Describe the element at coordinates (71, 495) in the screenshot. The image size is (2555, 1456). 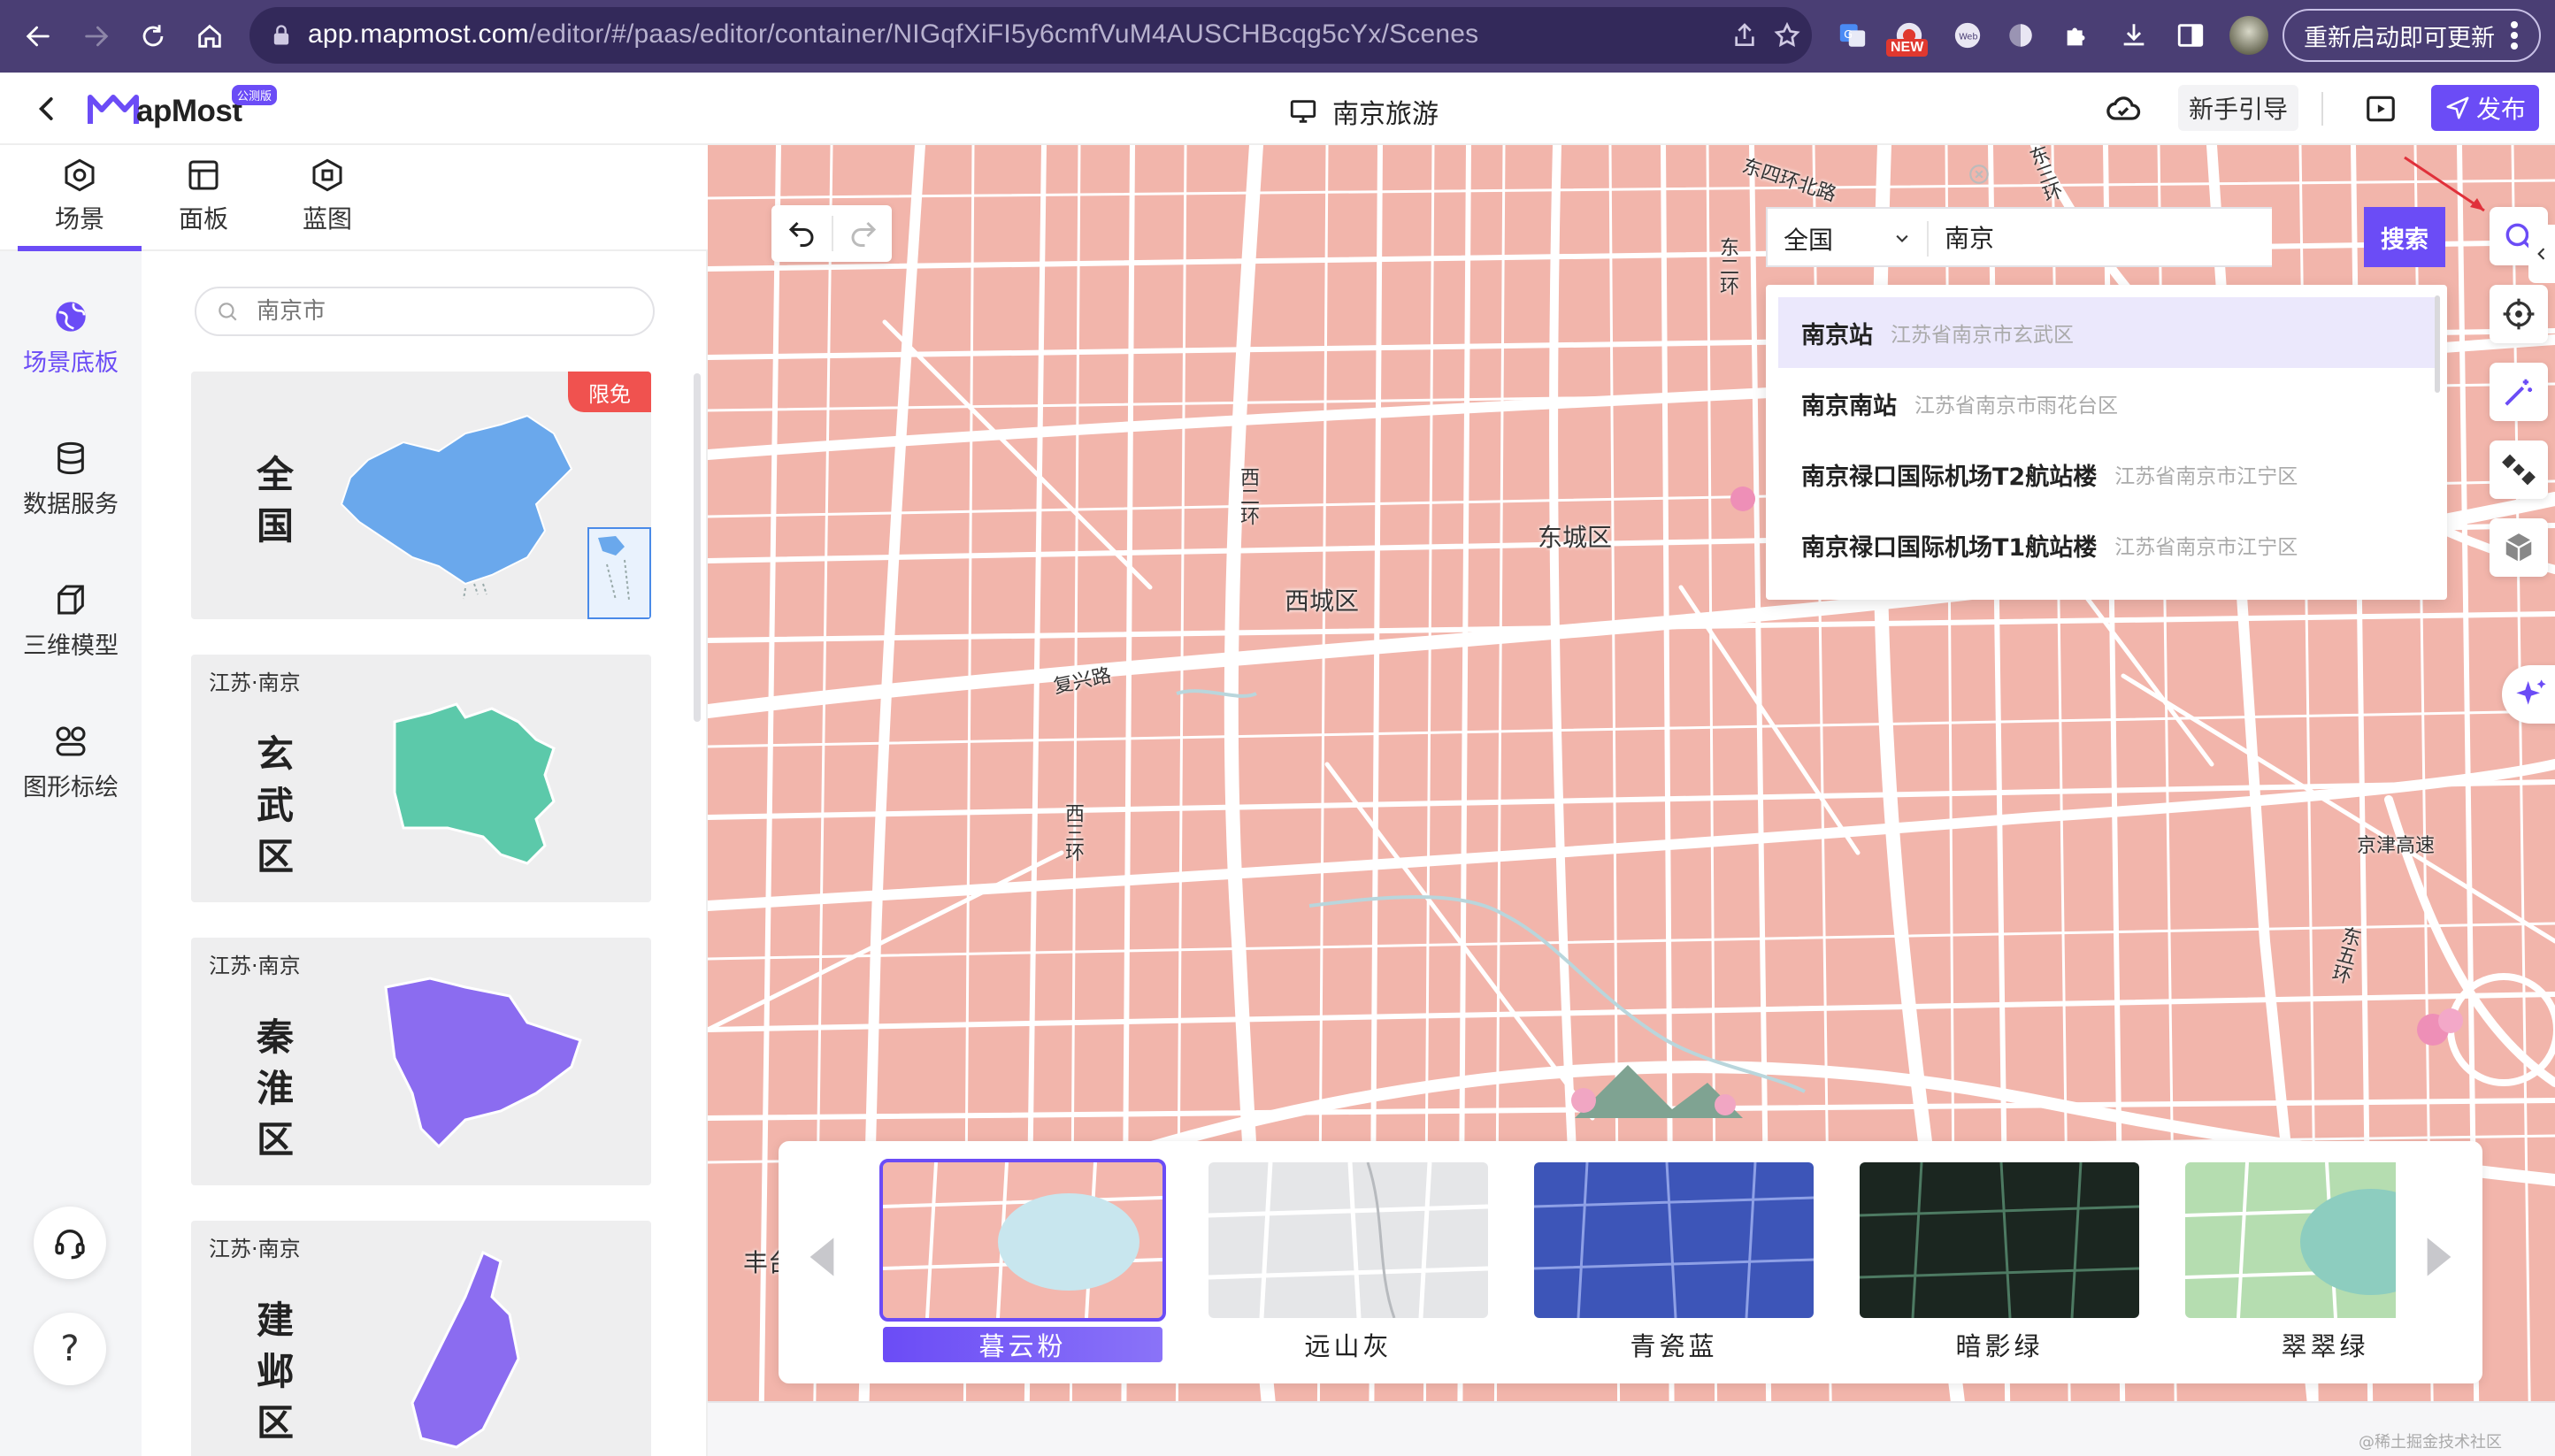
I see `rail-item-data-service: 数据服务` at that location.